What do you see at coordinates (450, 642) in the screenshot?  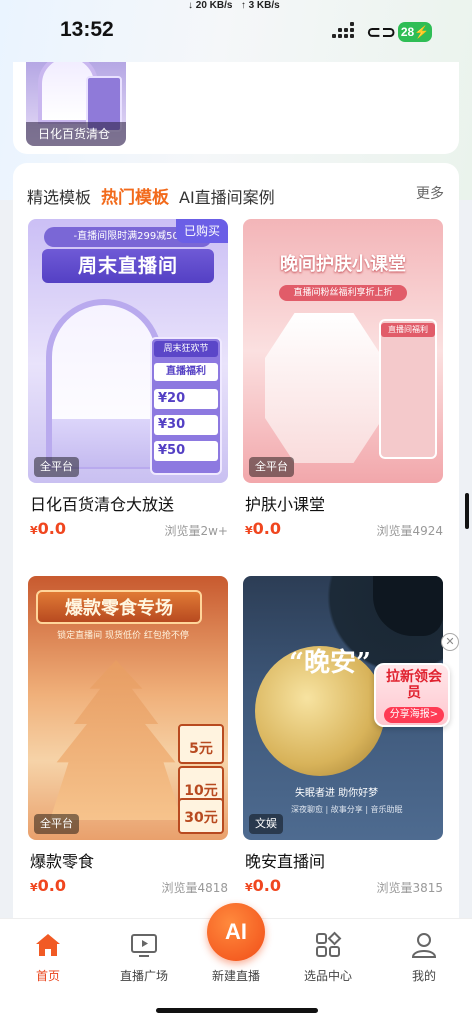 I see `close-icon: ✕` at bounding box center [450, 642].